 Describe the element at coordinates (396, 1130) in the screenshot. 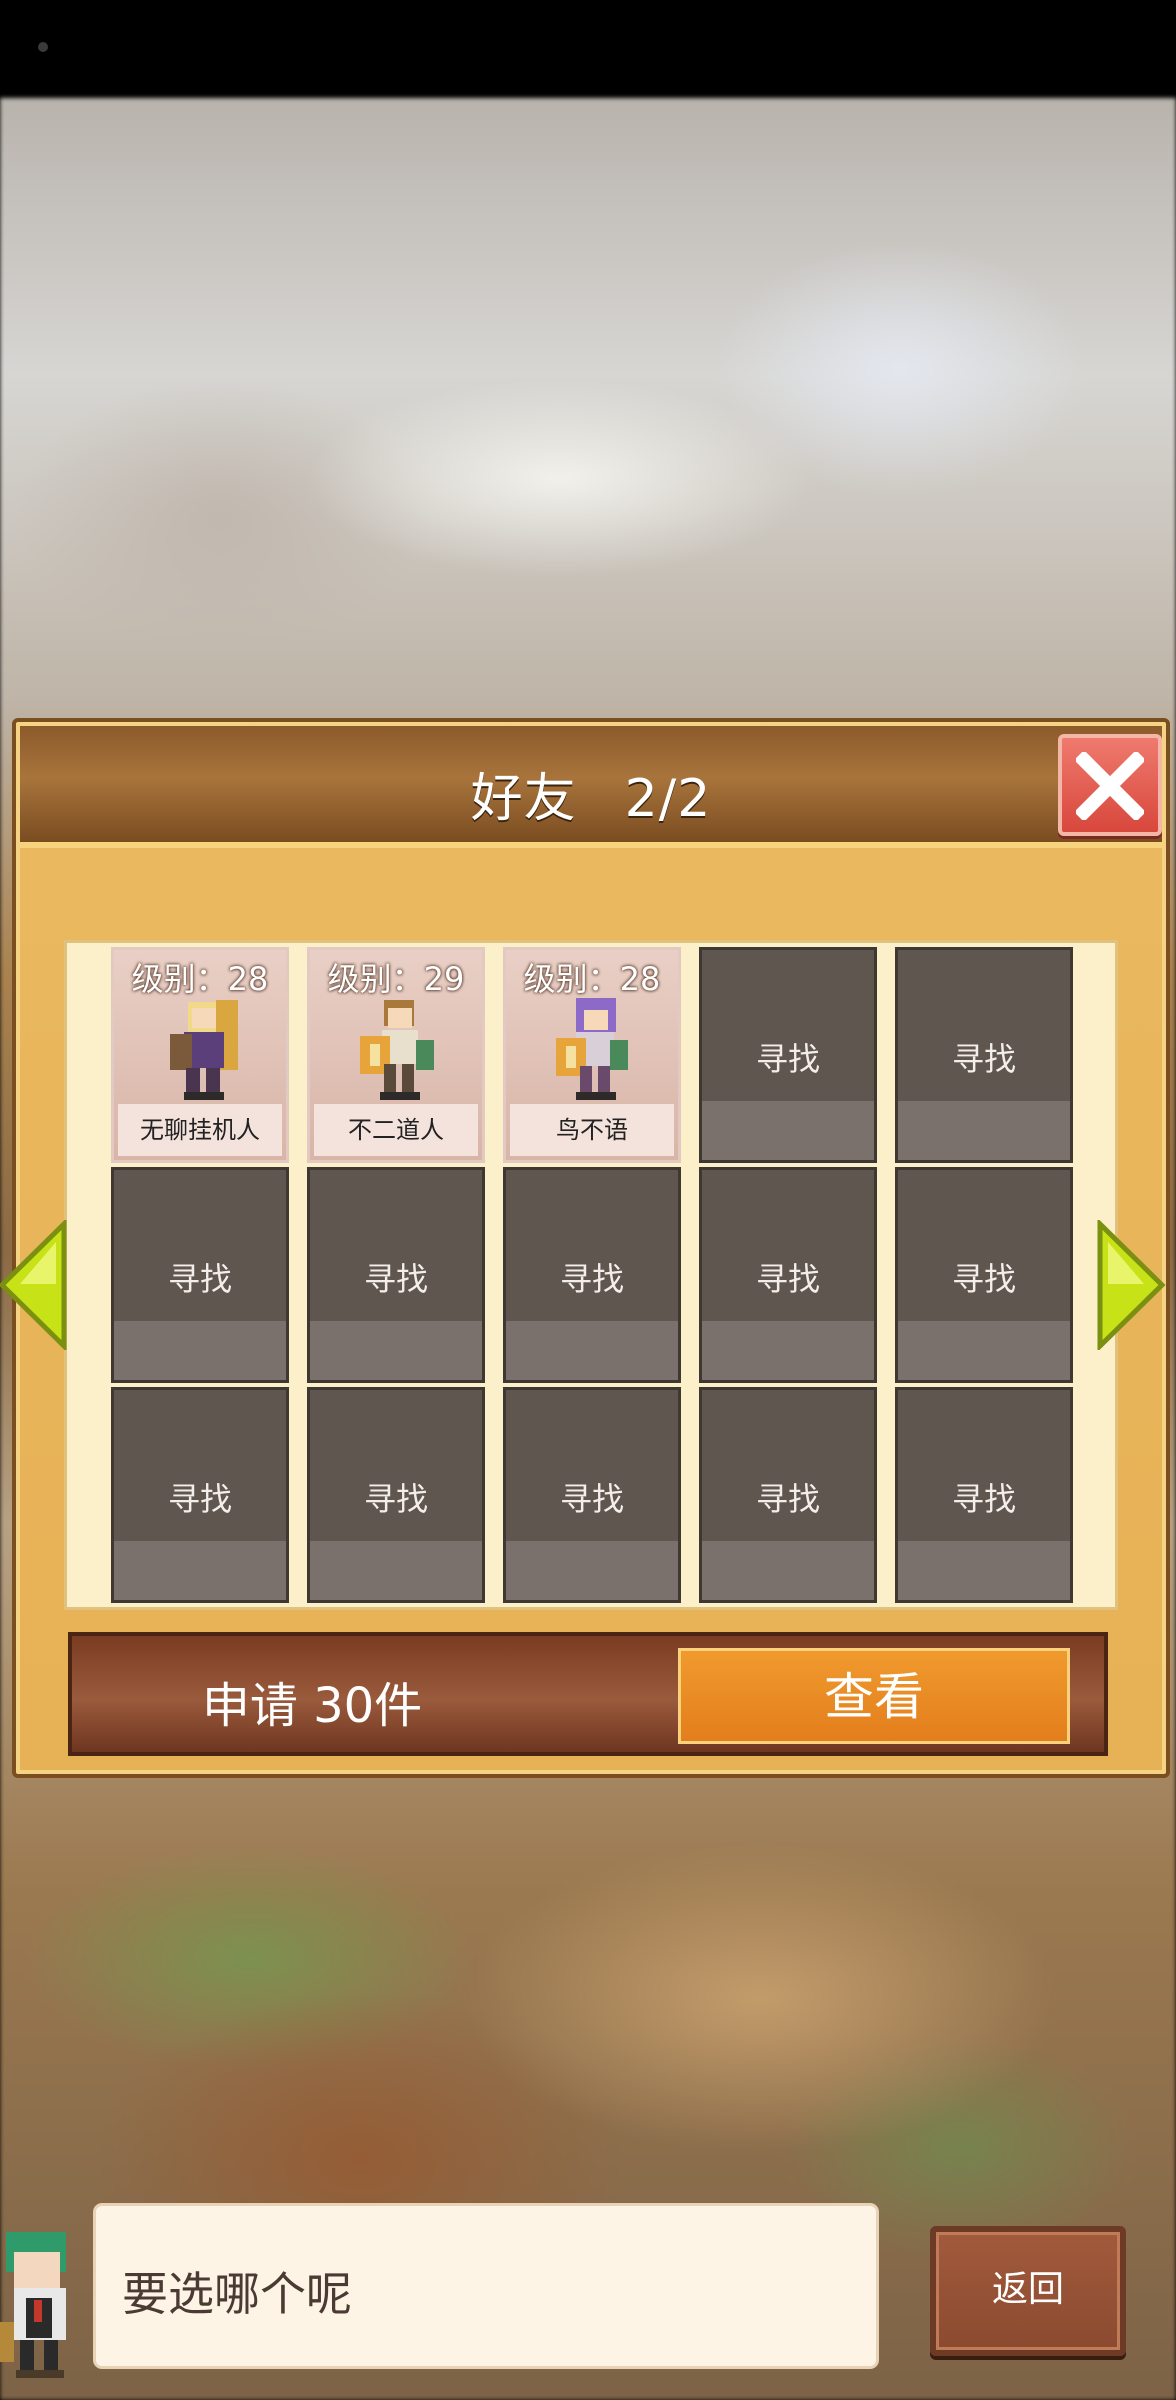

I see `friend-name: 不二道人` at that location.